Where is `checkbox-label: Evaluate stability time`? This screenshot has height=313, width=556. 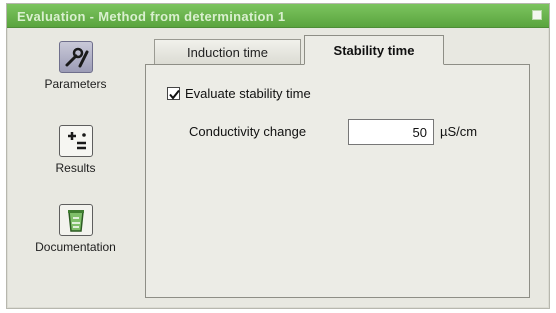 checkbox-label: Evaluate stability time is located at coordinates (248, 93).